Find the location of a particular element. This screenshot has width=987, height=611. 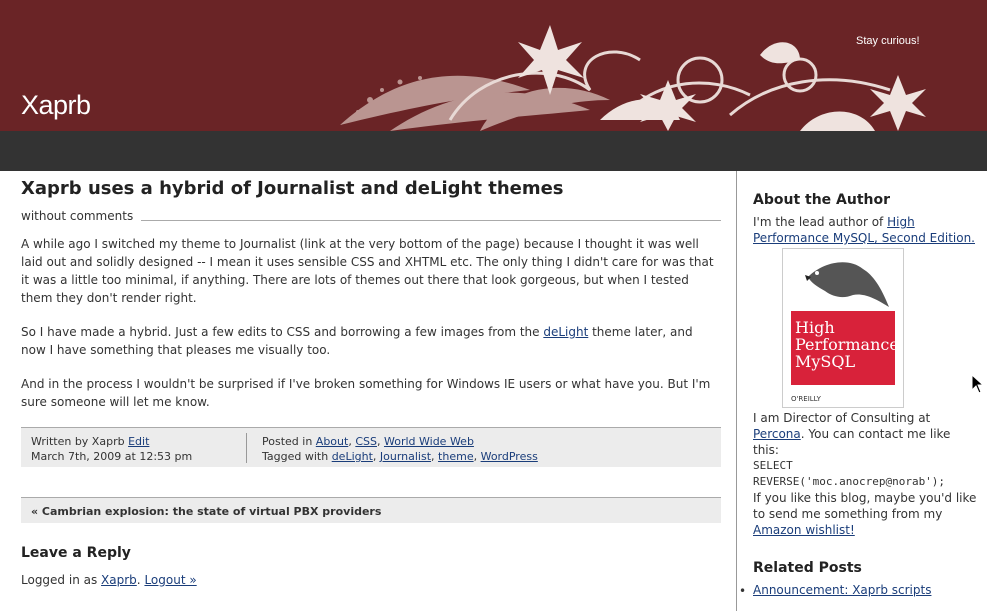

sql-line-2: REVERSE('moc.anocrep@norab'); is located at coordinates (849, 481).